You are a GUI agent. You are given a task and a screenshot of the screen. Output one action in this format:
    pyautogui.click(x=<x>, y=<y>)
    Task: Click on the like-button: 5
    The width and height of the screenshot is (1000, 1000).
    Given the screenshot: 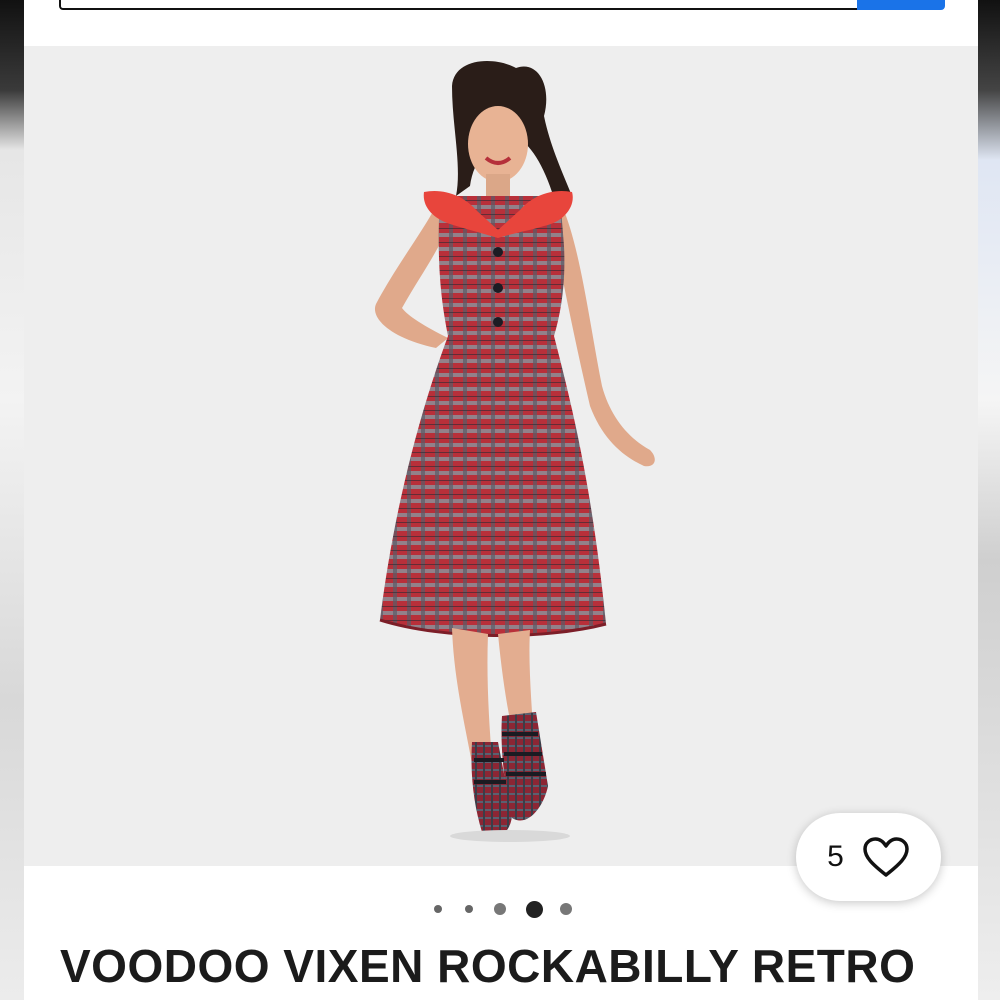 What is the action you would take?
    pyautogui.click(x=868, y=857)
    